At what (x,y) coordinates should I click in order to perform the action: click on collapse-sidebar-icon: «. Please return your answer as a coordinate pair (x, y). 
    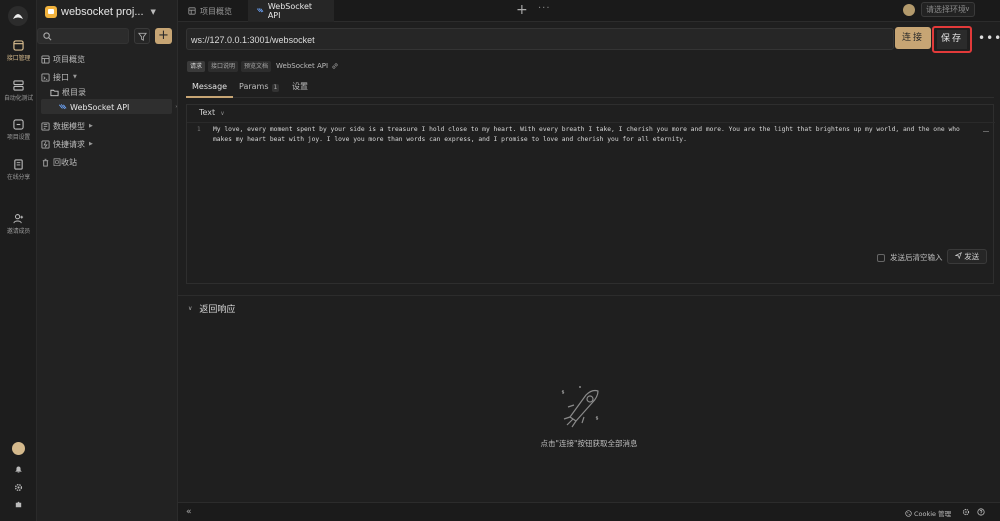
    Looking at the image, I should click on (189, 512).